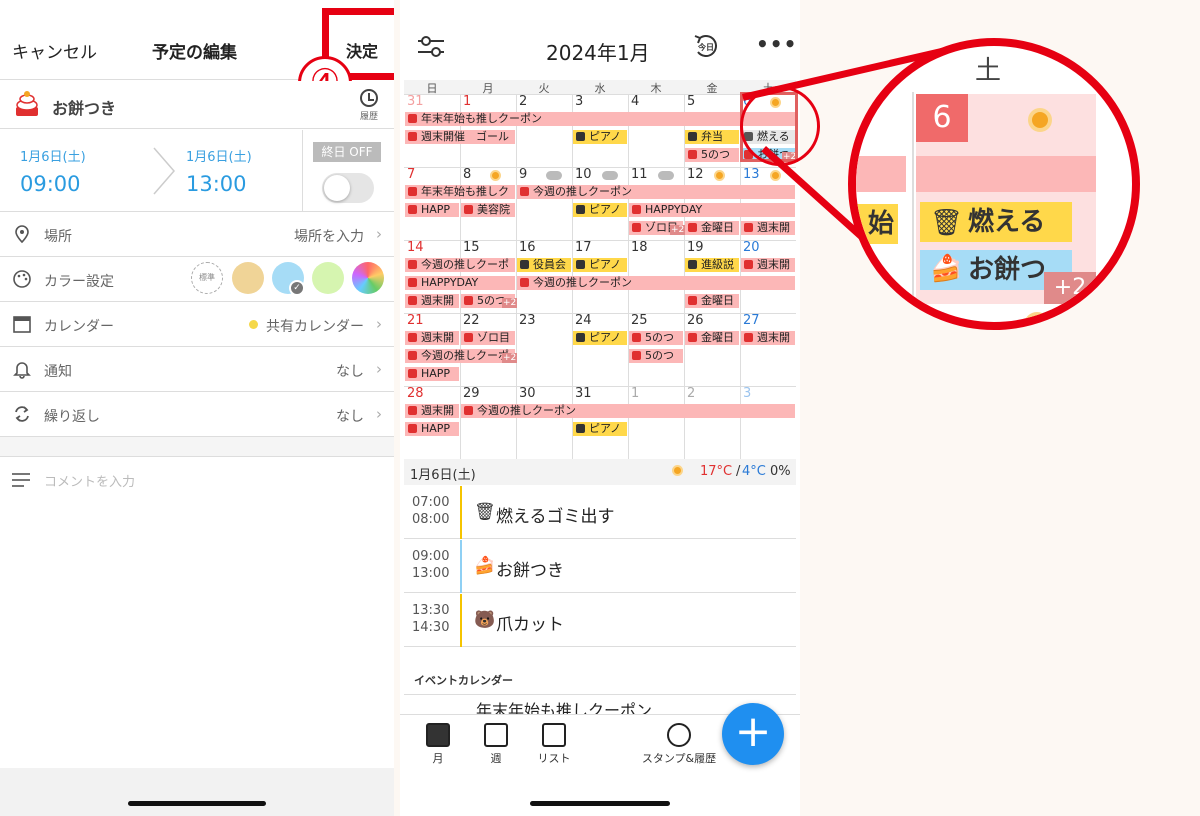  Describe the element at coordinates (415, 393) in the screenshot. I see `day-number: 28` at that location.